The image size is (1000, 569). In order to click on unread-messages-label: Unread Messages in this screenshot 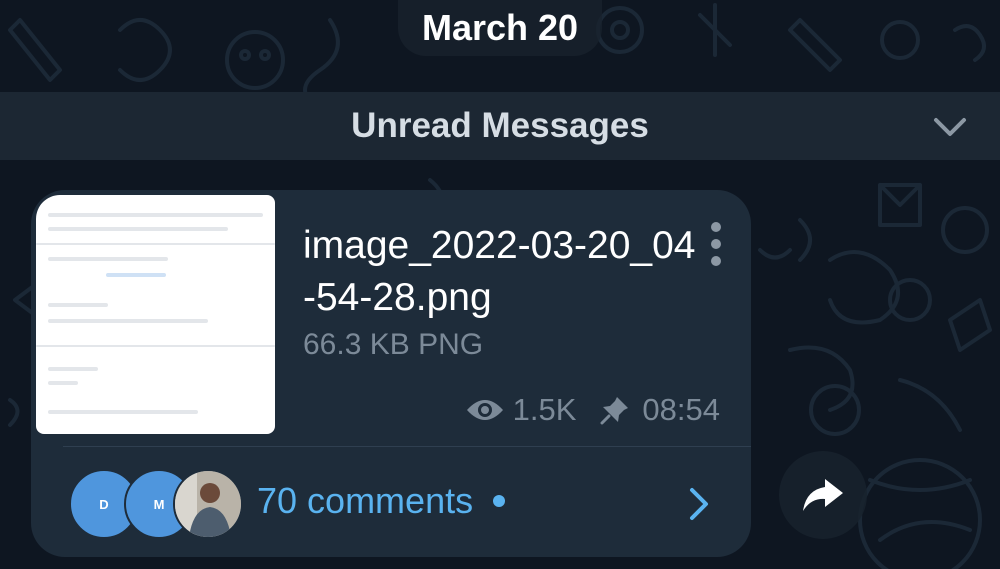, I will do `click(500, 125)`.